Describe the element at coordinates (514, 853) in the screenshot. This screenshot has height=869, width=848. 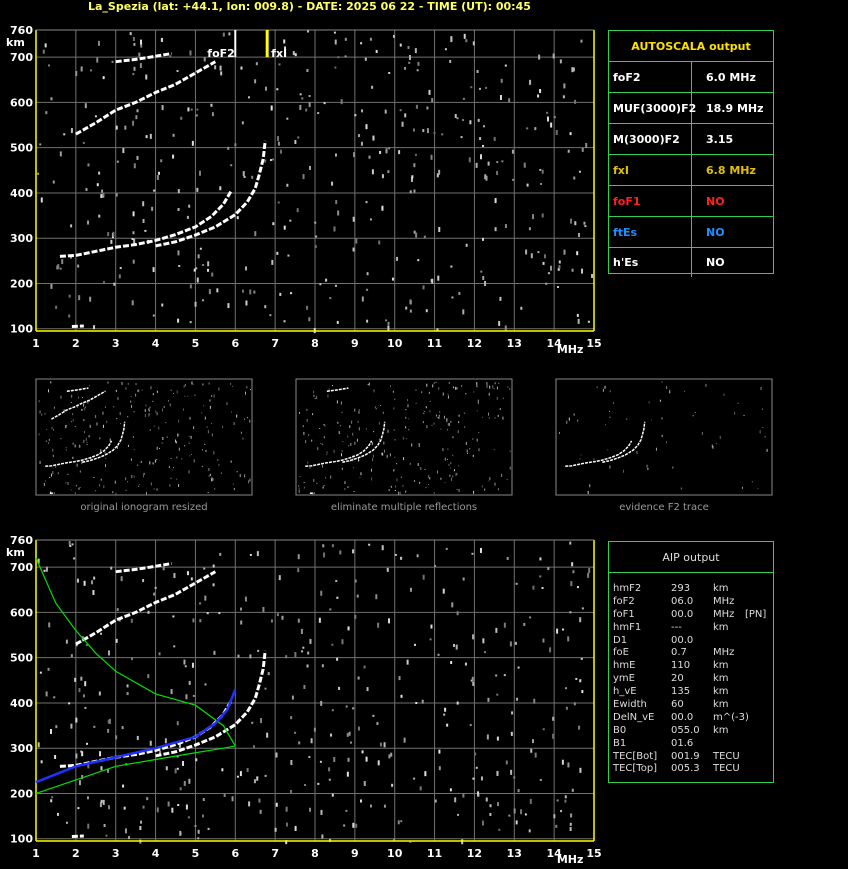
I see `x-tick-label: 13` at that location.